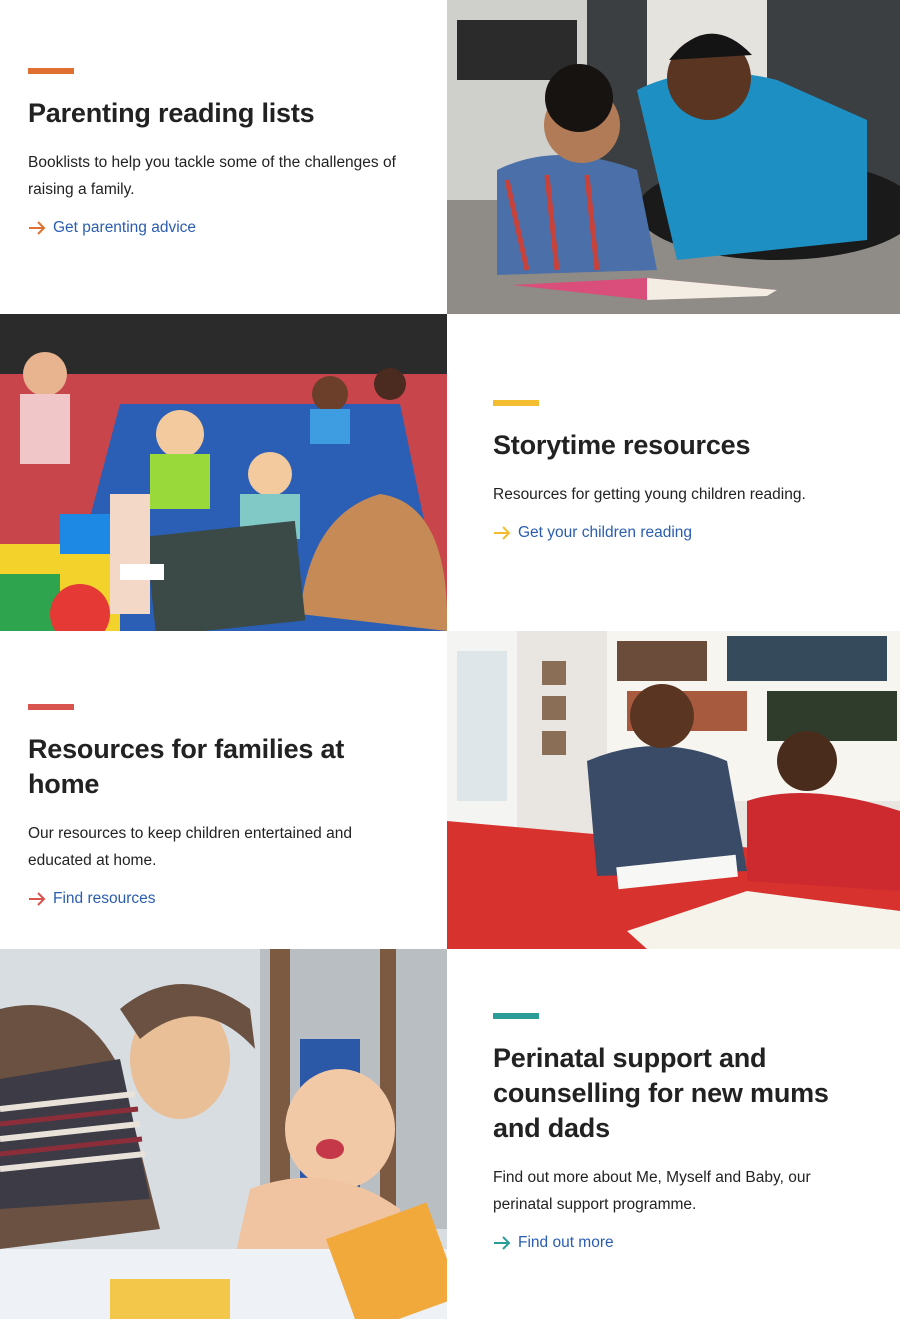 The width and height of the screenshot is (900, 1319). I want to click on card-image-mother-baby, so click(223, 1134).